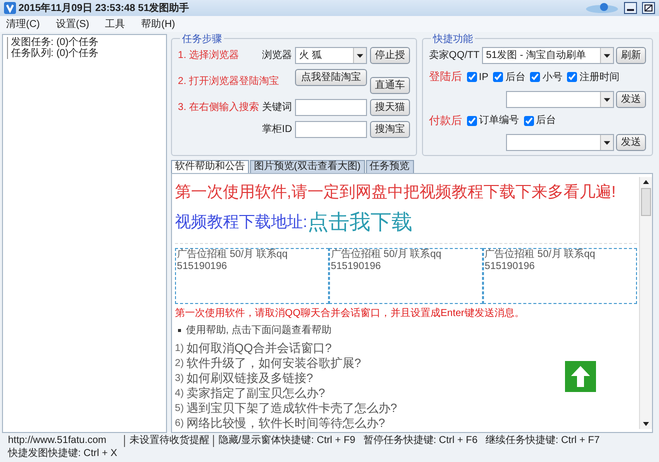 This screenshot has width=659, height=462. I want to click on dropdown: 51发图 - 淘宝自动刷单, so click(548, 55).